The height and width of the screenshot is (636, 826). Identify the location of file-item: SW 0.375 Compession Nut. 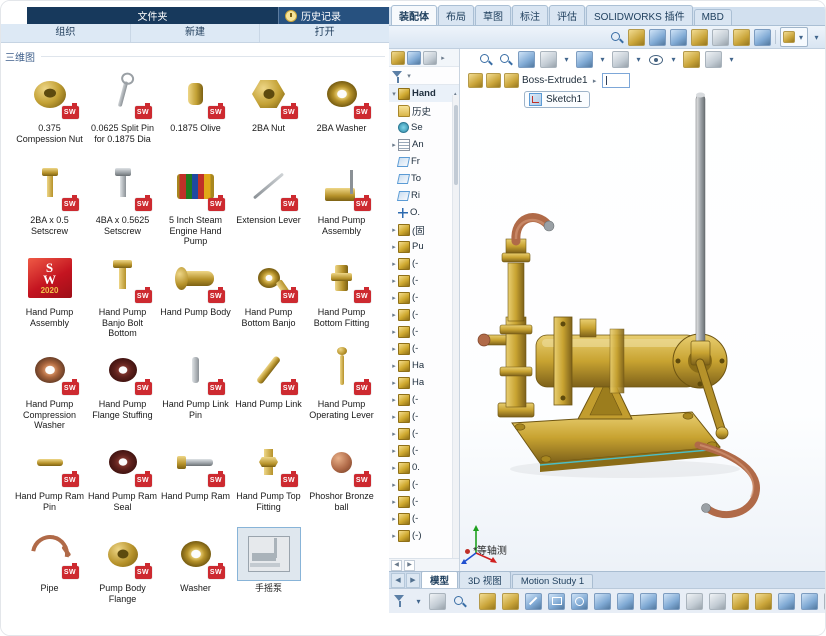
(49, 114).